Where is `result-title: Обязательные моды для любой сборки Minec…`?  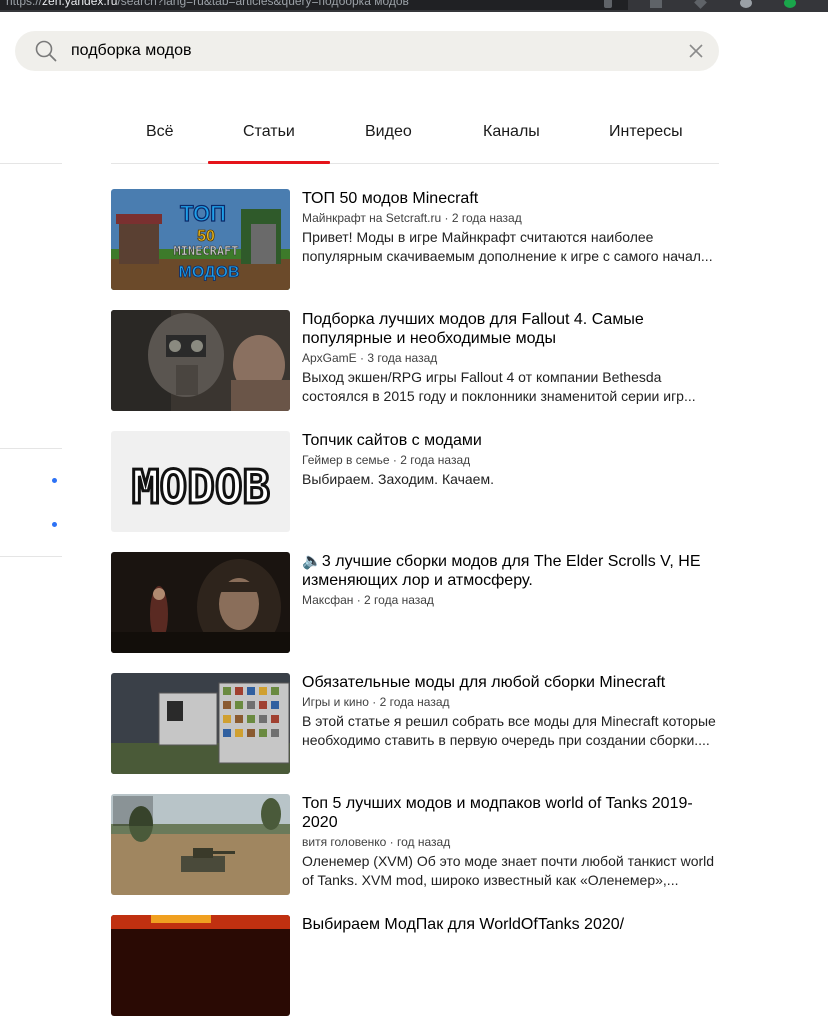 result-title: Обязательные моды для любой сборки Minec… is located at coordinates (512, 682).